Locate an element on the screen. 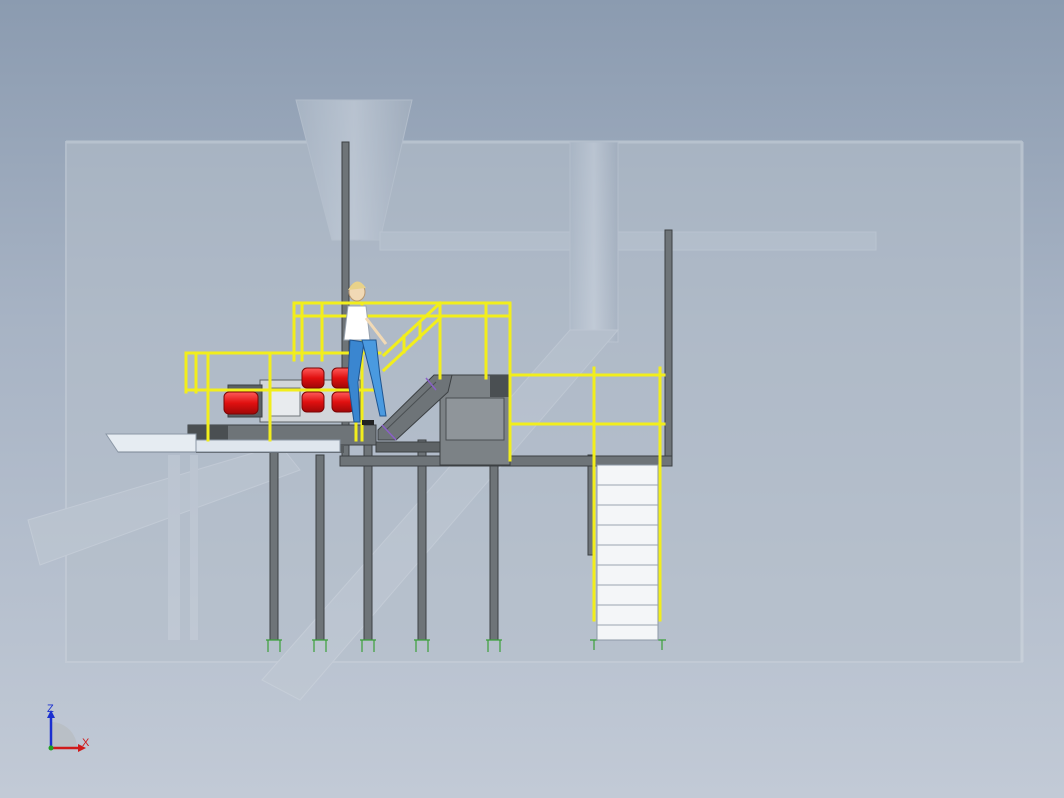 Image resolution: width=1064 pixels, height=798 pixels. tall-post-right is located at coordinates (668, 347).